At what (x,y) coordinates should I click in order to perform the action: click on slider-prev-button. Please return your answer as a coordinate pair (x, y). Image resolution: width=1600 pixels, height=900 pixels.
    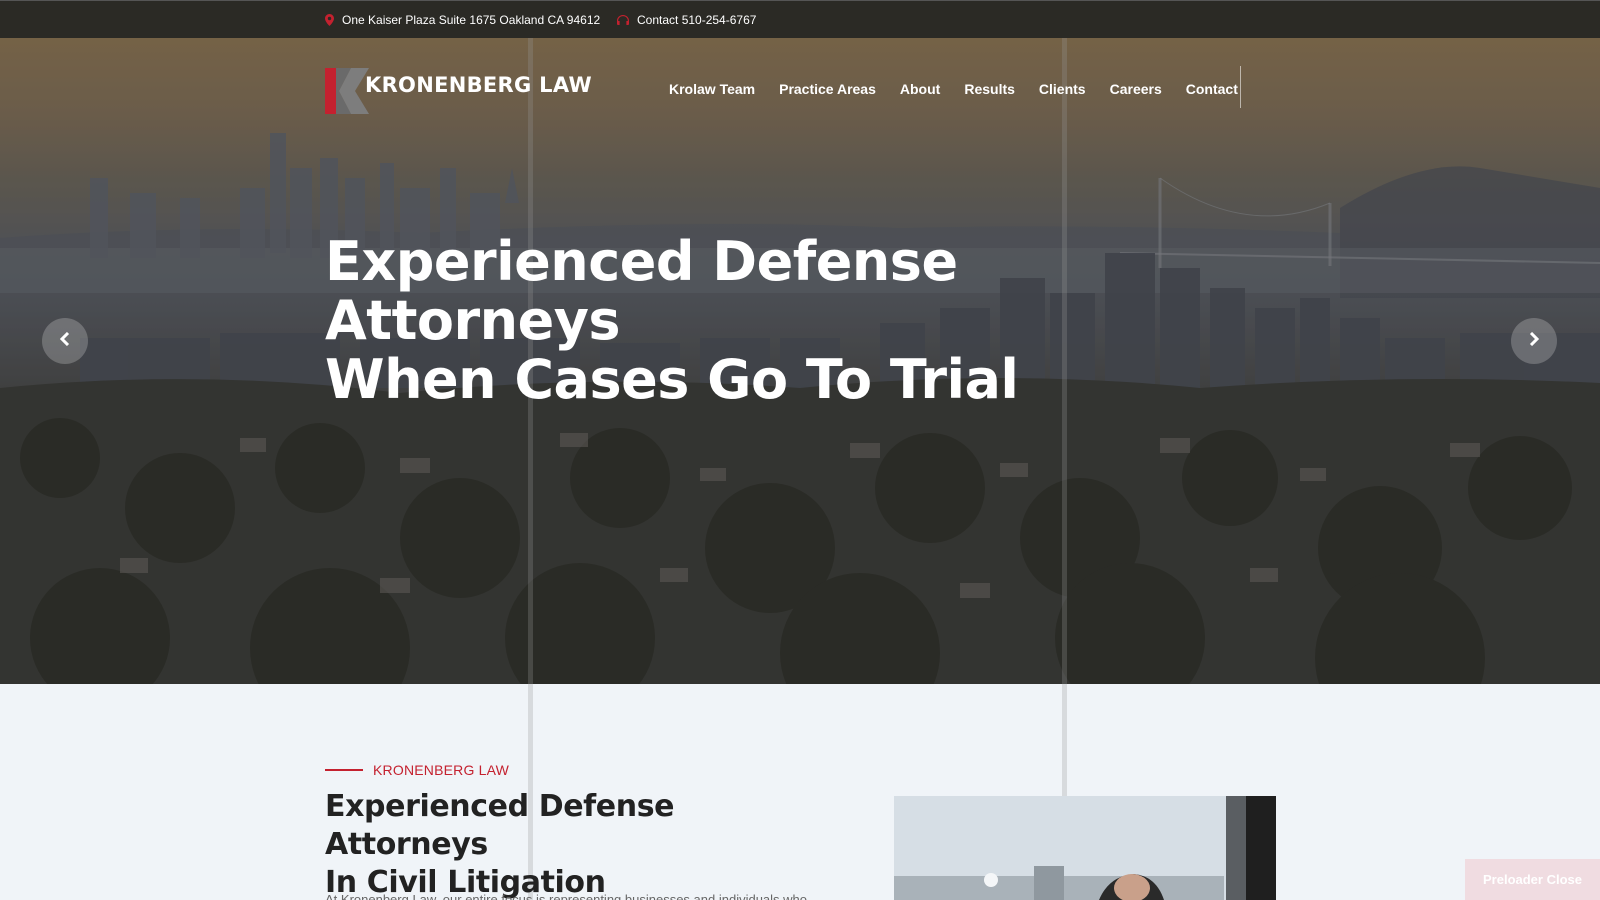
    Looking at the image, I should click on (65, 341).